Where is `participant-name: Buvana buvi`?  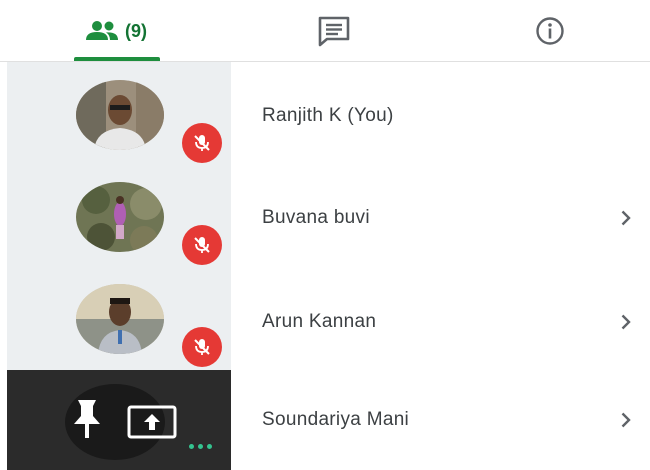 participant-name: Buvana buvi is located at coordinates (316, 217).